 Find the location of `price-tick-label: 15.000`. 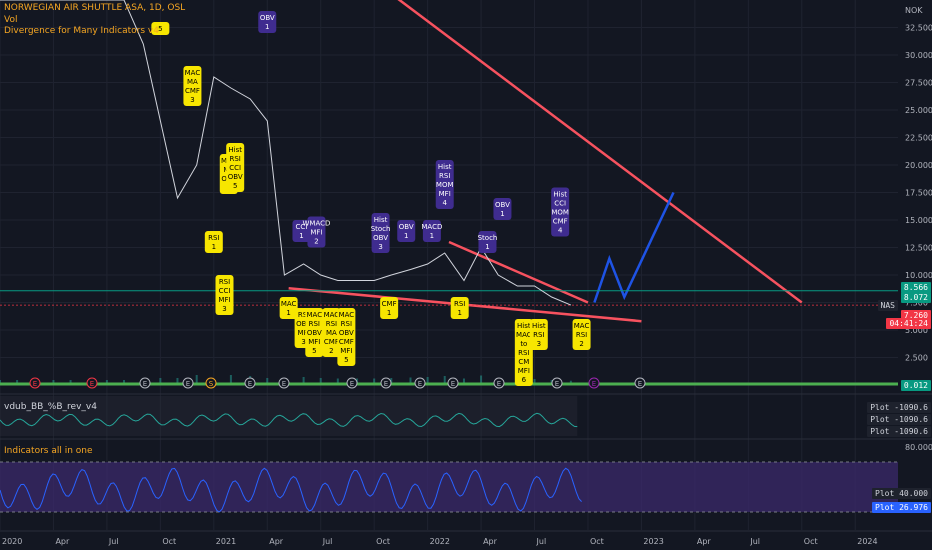

price-tick-label: 15.000 is located at coordinates (918, 220).